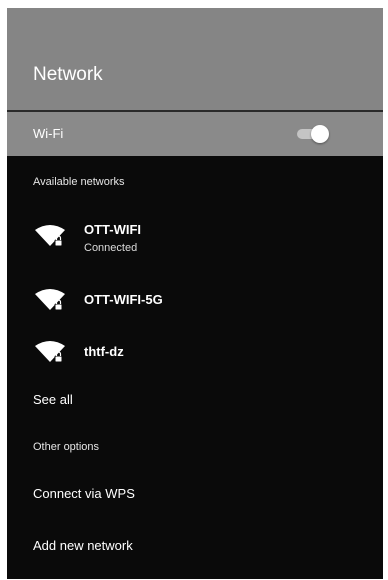 This screenshot has width=388, height=580. What do you see at coordinates (83, 545) in the screenshot?
I see `add-new-network-button: Add new network` at bounding box center [83, 545].